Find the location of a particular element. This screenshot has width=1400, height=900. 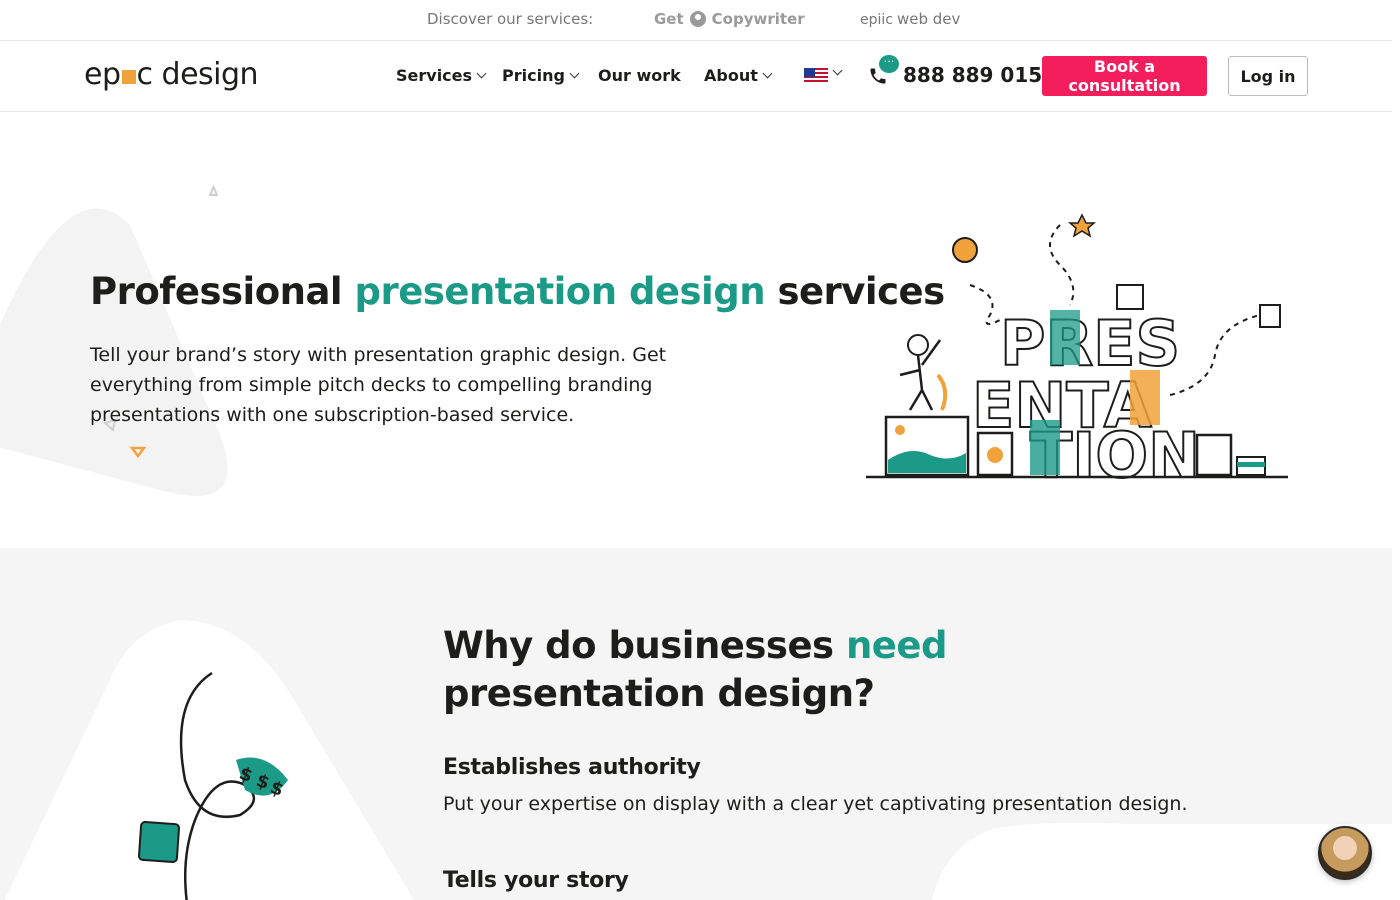

why-title-part2: presentation design? is located at coordinates (659, 693).